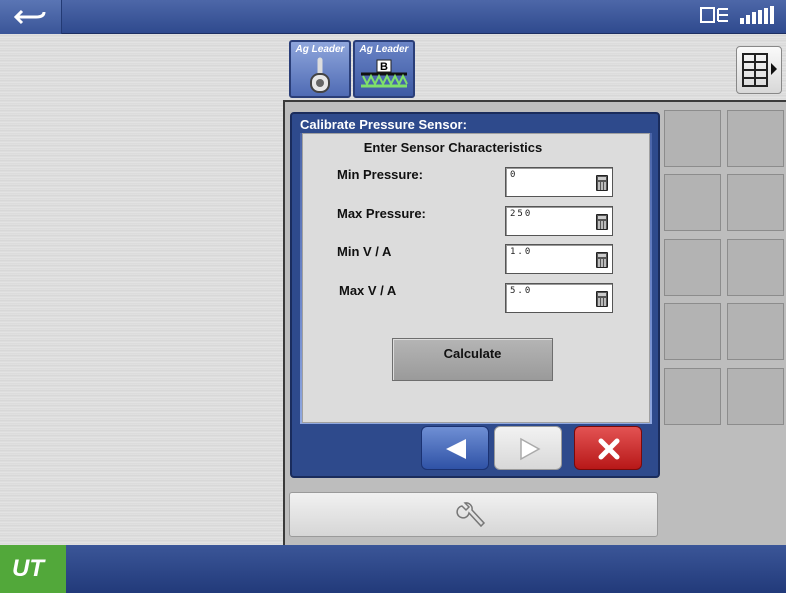  I want to click on boom-section-icon: B, so click(384, 73).